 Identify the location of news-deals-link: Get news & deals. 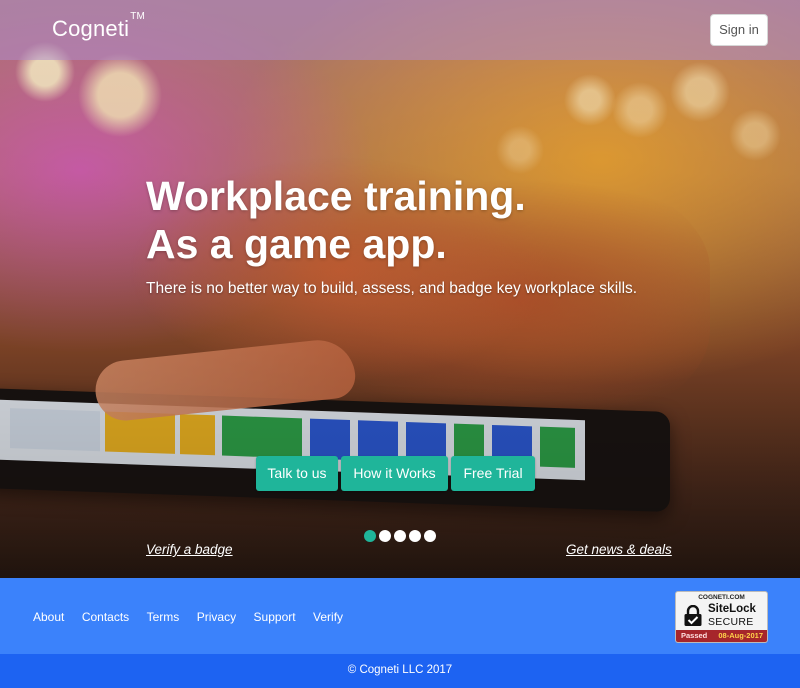
(619, 549).